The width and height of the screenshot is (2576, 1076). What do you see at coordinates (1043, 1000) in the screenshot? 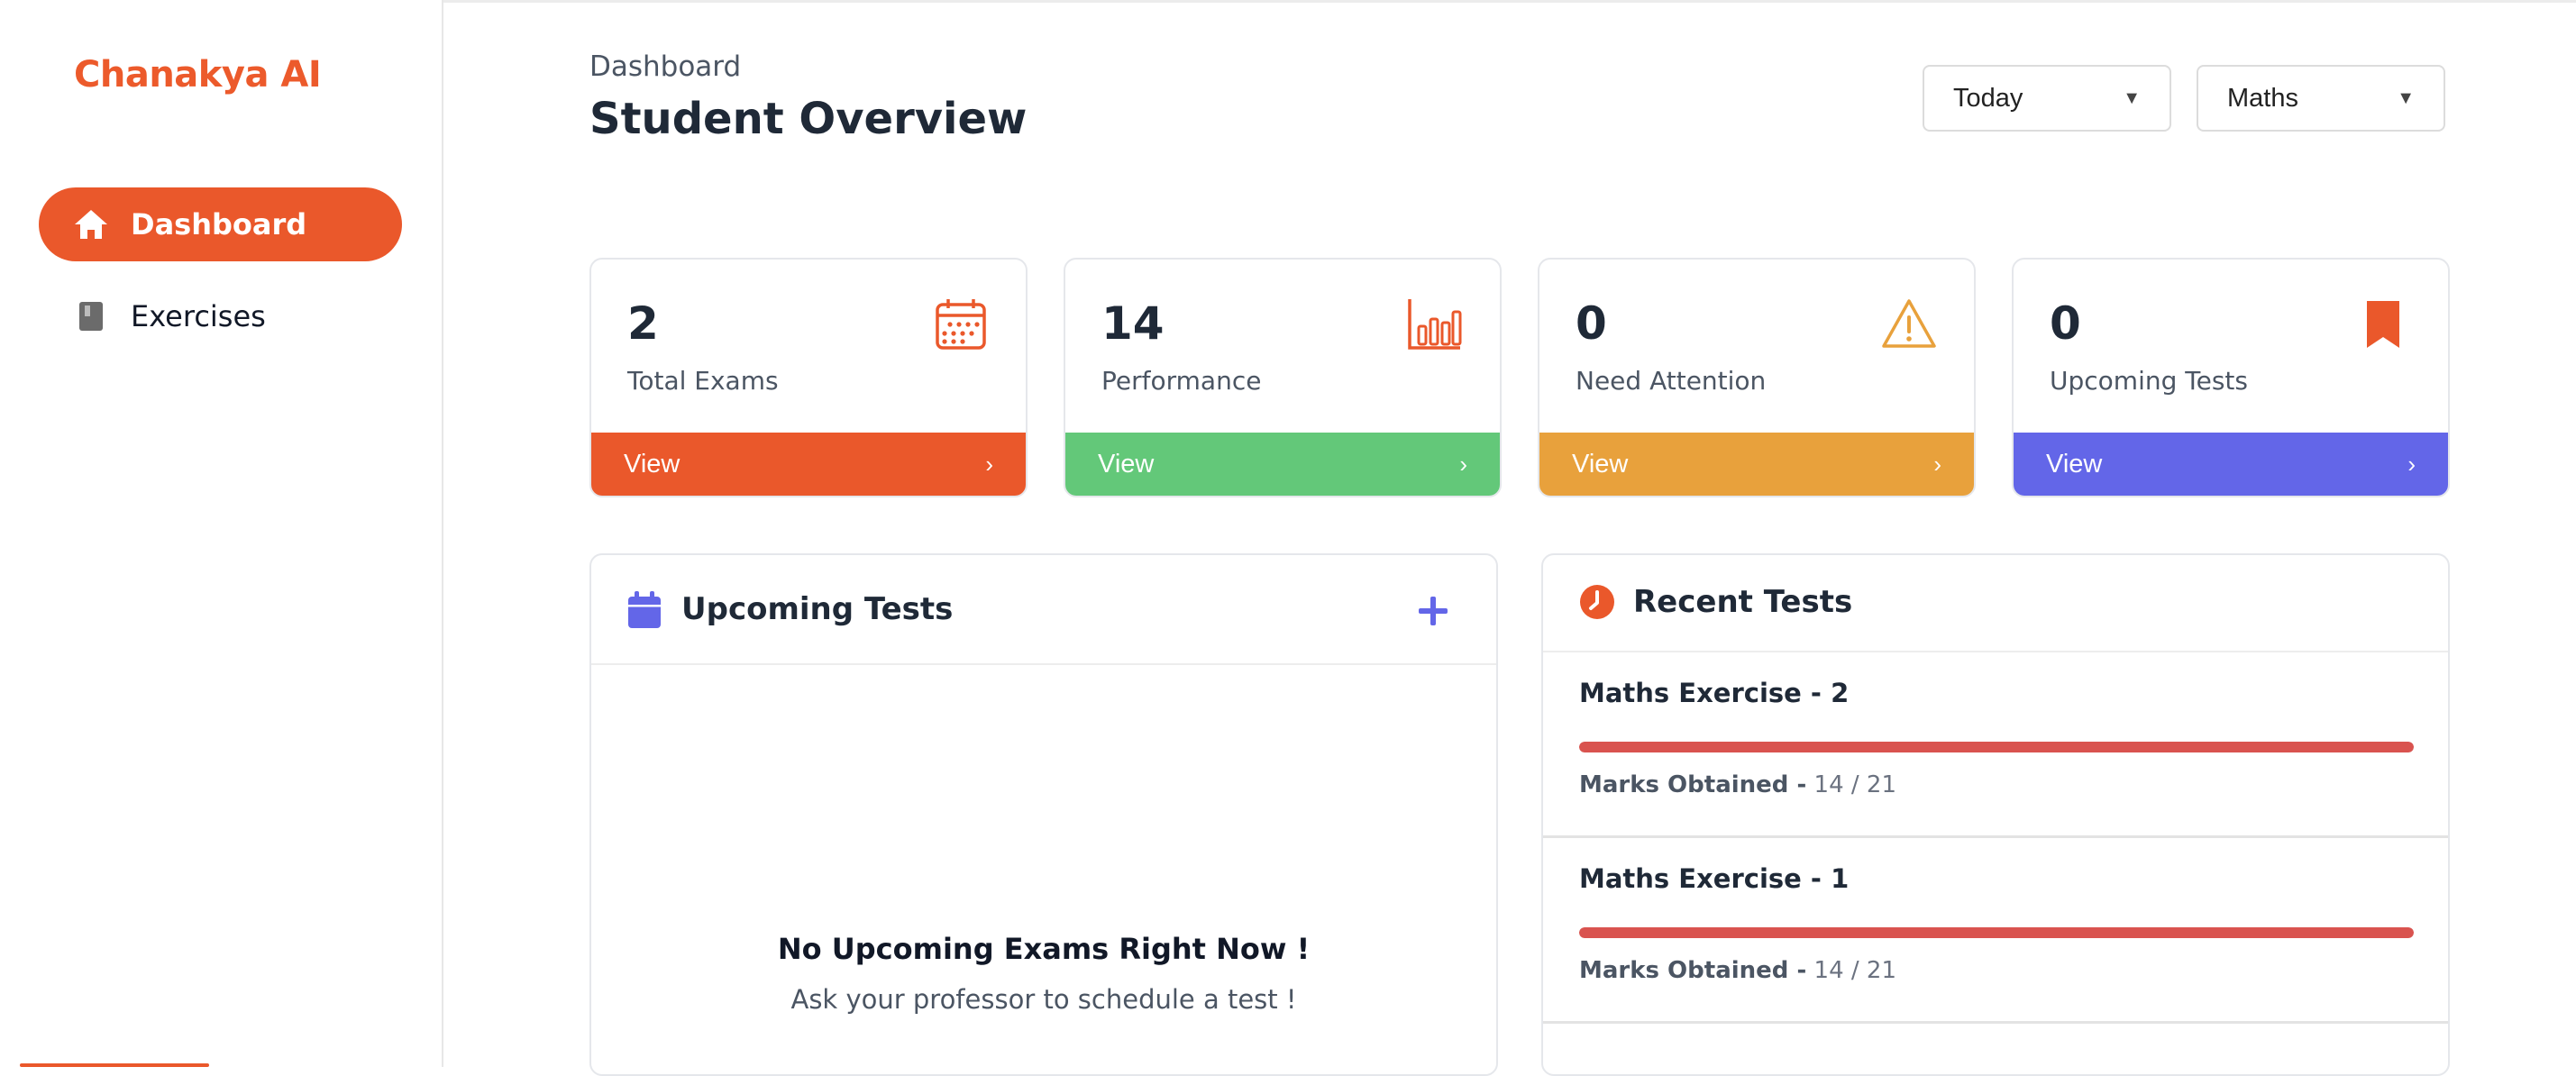
I see `empty-state-subtitle: Ask your professor to schedule a test !` at bounding box center [1043, 1000].